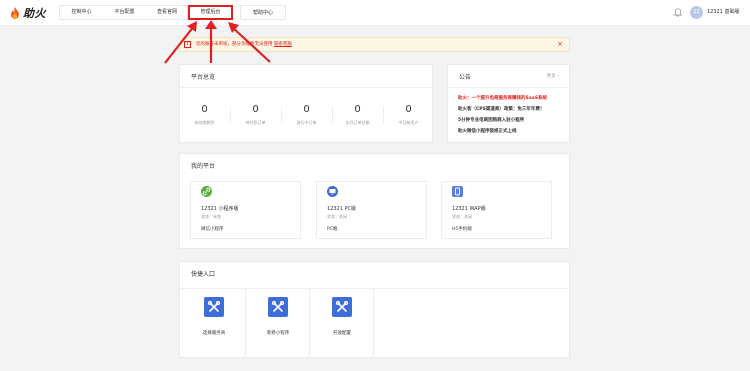  What do you see at coordinates (306, 122) in the screenshot?
I see `stat-label: 进行中订单` at bounding box center [306, 122].